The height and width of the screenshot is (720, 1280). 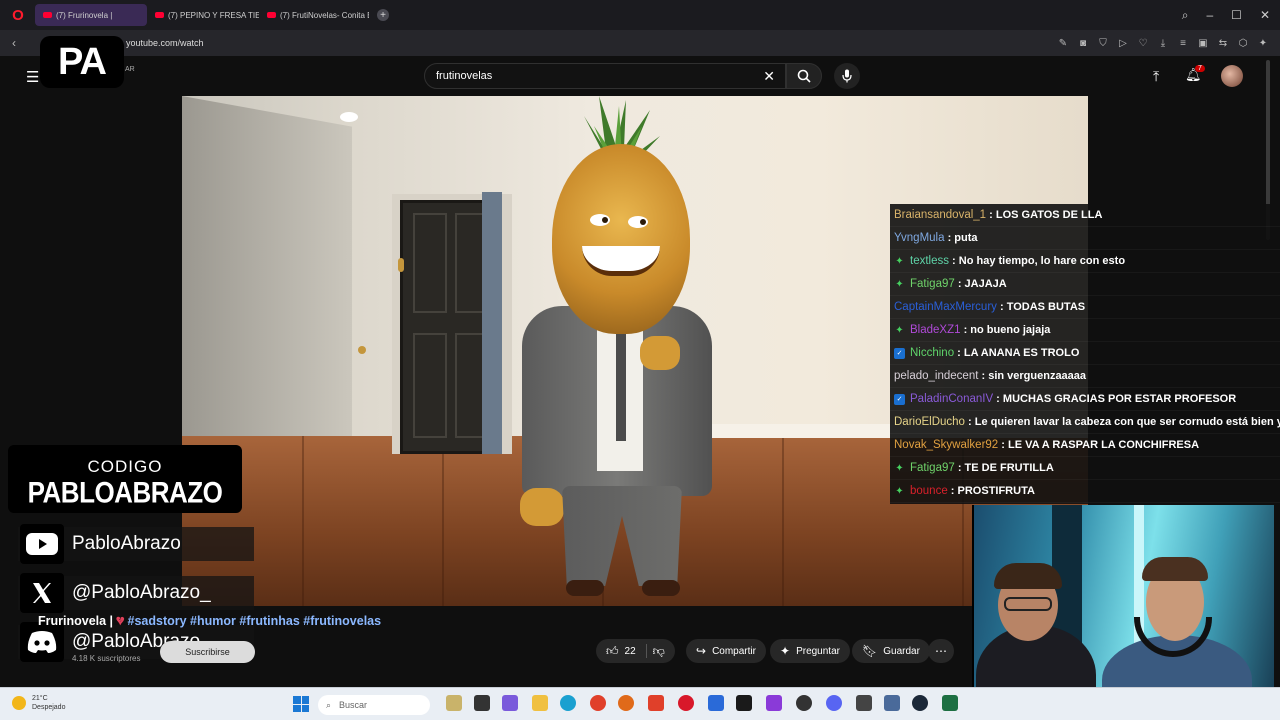 What do you see at coordinates (929, 422) in the screenshot?
I see `chat-username: DarioElDucho` at bounding box center [929, 422].